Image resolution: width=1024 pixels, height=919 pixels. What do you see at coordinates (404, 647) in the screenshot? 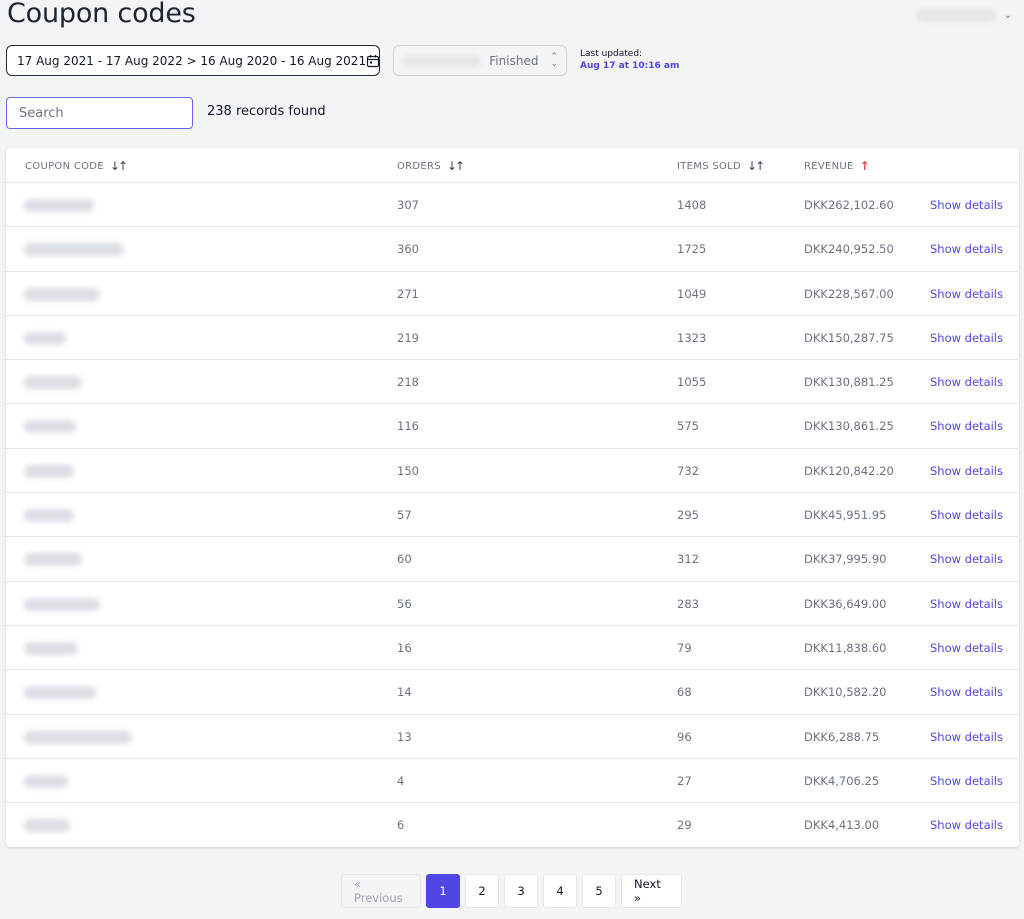
I see `orders-cell: 16` at bounding box center [404, 647].